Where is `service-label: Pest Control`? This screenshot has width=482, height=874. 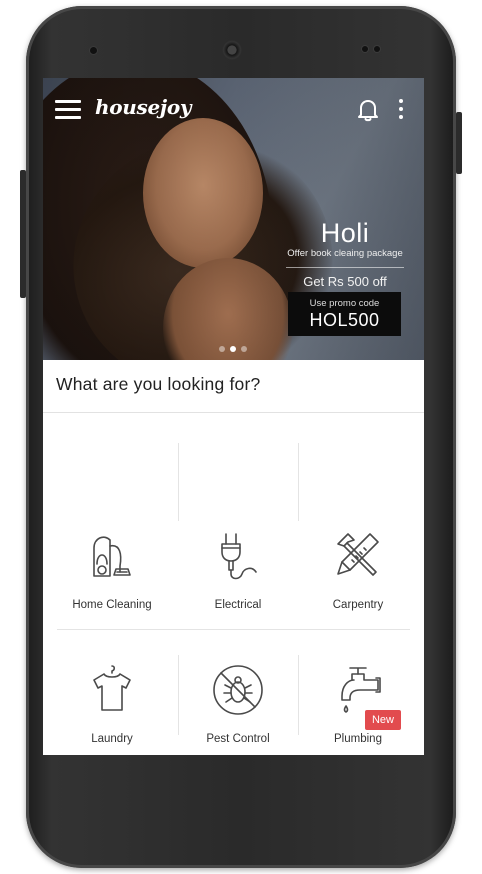
service-label: Pest Control is located at coordinates (238, 739).